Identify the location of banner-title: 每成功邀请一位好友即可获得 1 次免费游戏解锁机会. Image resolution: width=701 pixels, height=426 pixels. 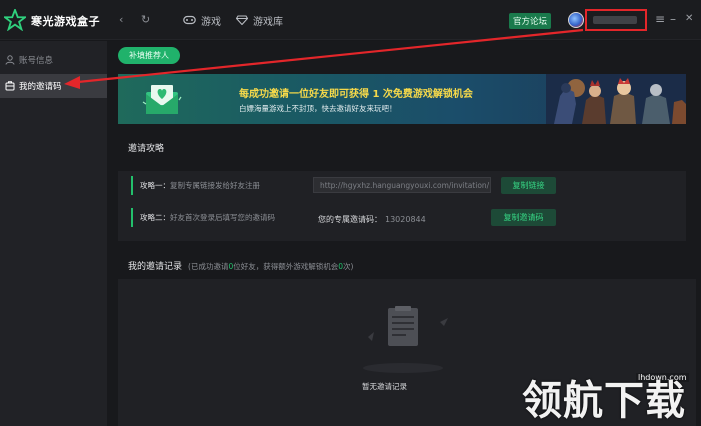
(356, 94).